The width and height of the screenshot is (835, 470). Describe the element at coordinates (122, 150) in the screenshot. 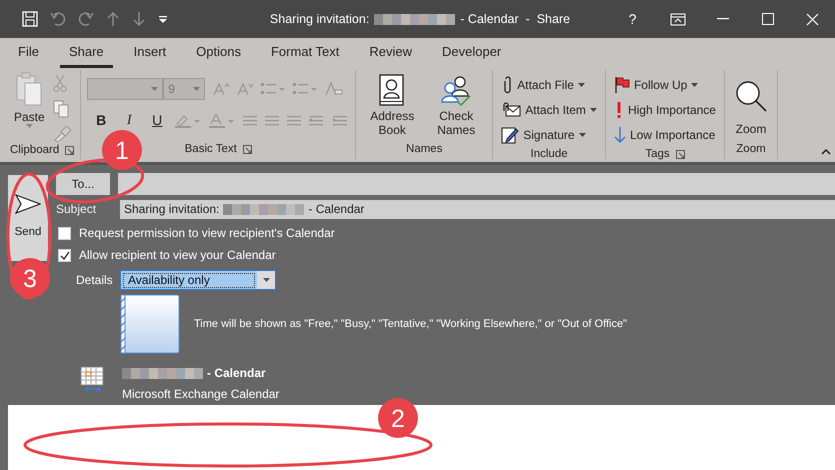

I see `callout-number: 1` at that location.